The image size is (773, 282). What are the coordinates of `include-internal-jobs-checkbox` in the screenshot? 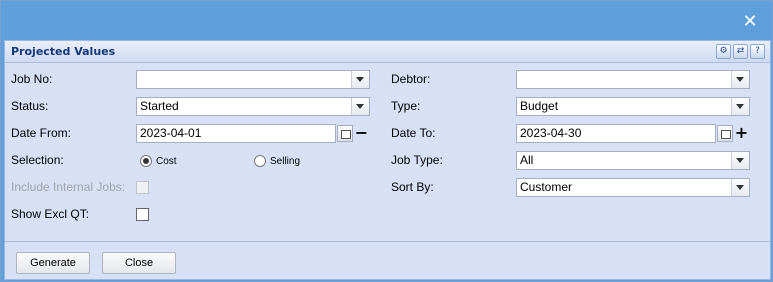 It's located at (142, 187).